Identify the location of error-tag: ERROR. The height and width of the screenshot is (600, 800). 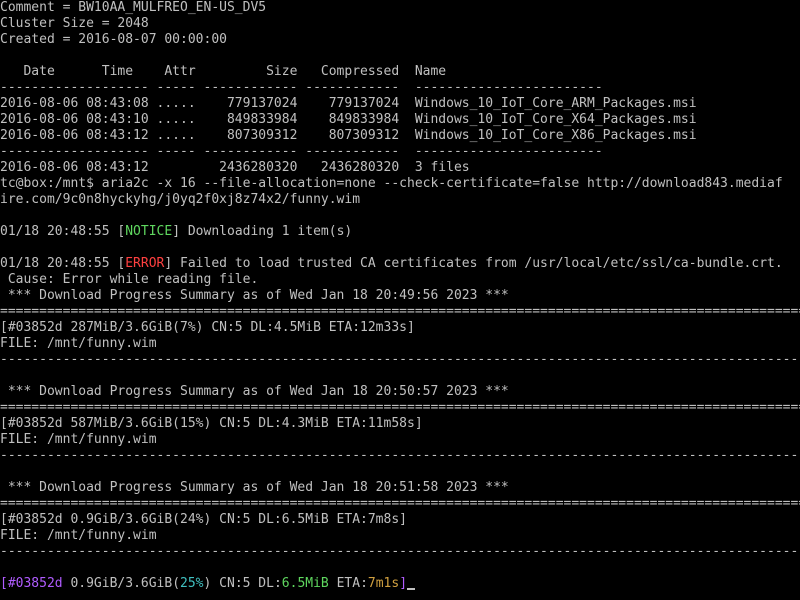
(145, 263).